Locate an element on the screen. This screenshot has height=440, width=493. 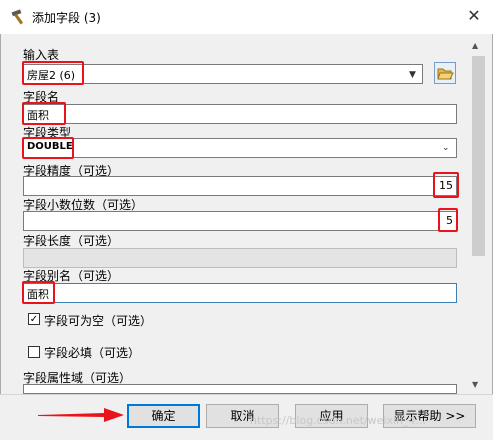
window-title: 添加字段 (3) is located at coordinates (66, 18).